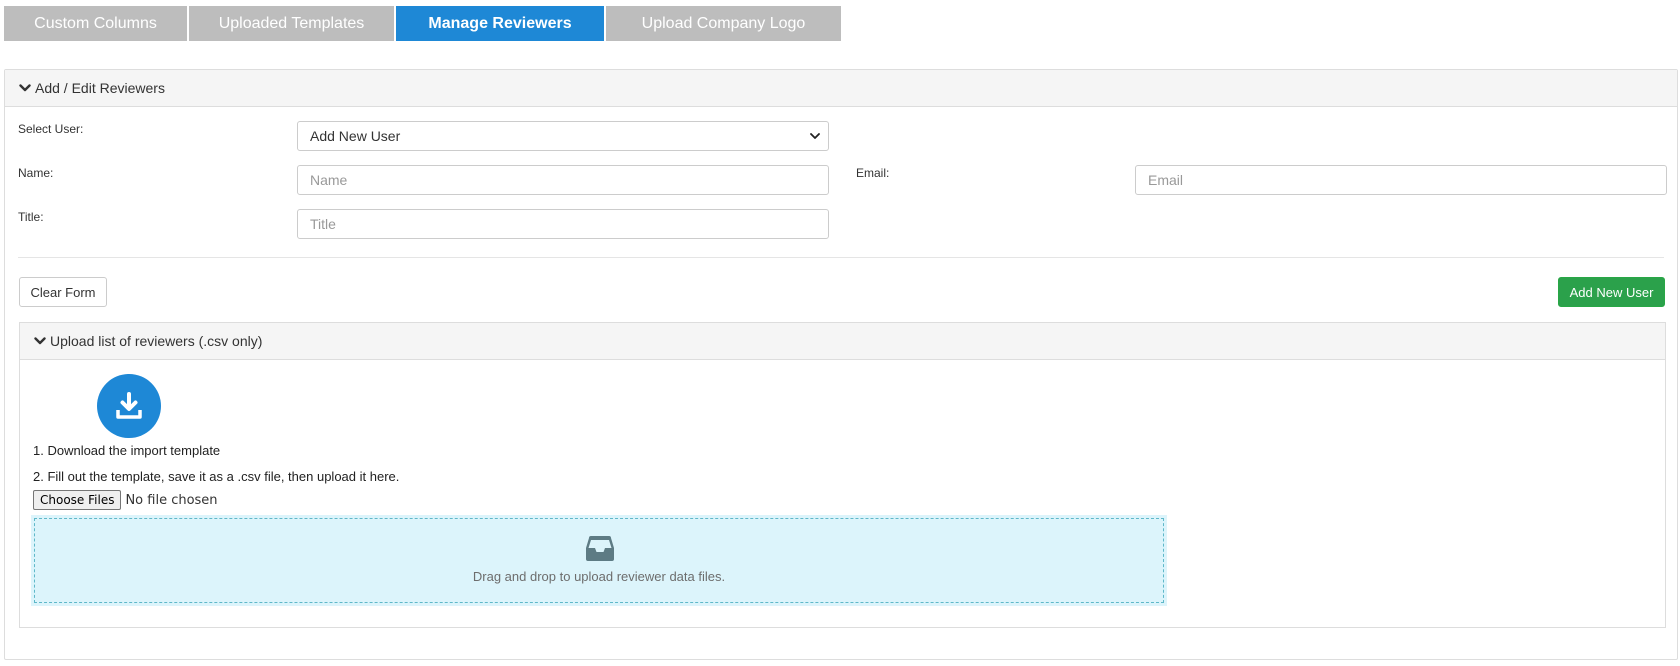  Describe the element at coordinates (563, 180) in the screenshot. I see `name-input` at that location.